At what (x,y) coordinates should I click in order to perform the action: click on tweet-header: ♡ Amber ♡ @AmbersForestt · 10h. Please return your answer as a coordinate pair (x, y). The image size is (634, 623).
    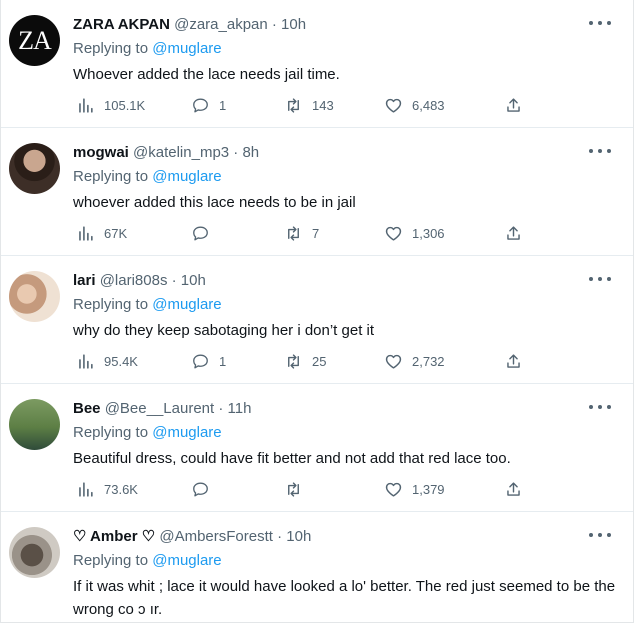
    Looking at the image, I should click on (192, 537).